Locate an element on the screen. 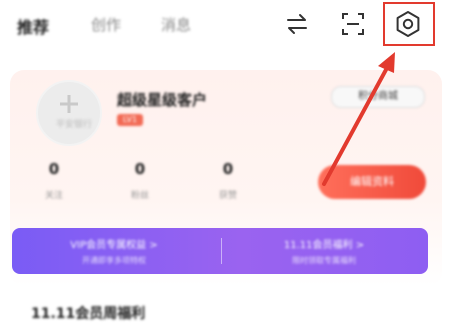  annotation-arrow is located at coordinates (358, 119).